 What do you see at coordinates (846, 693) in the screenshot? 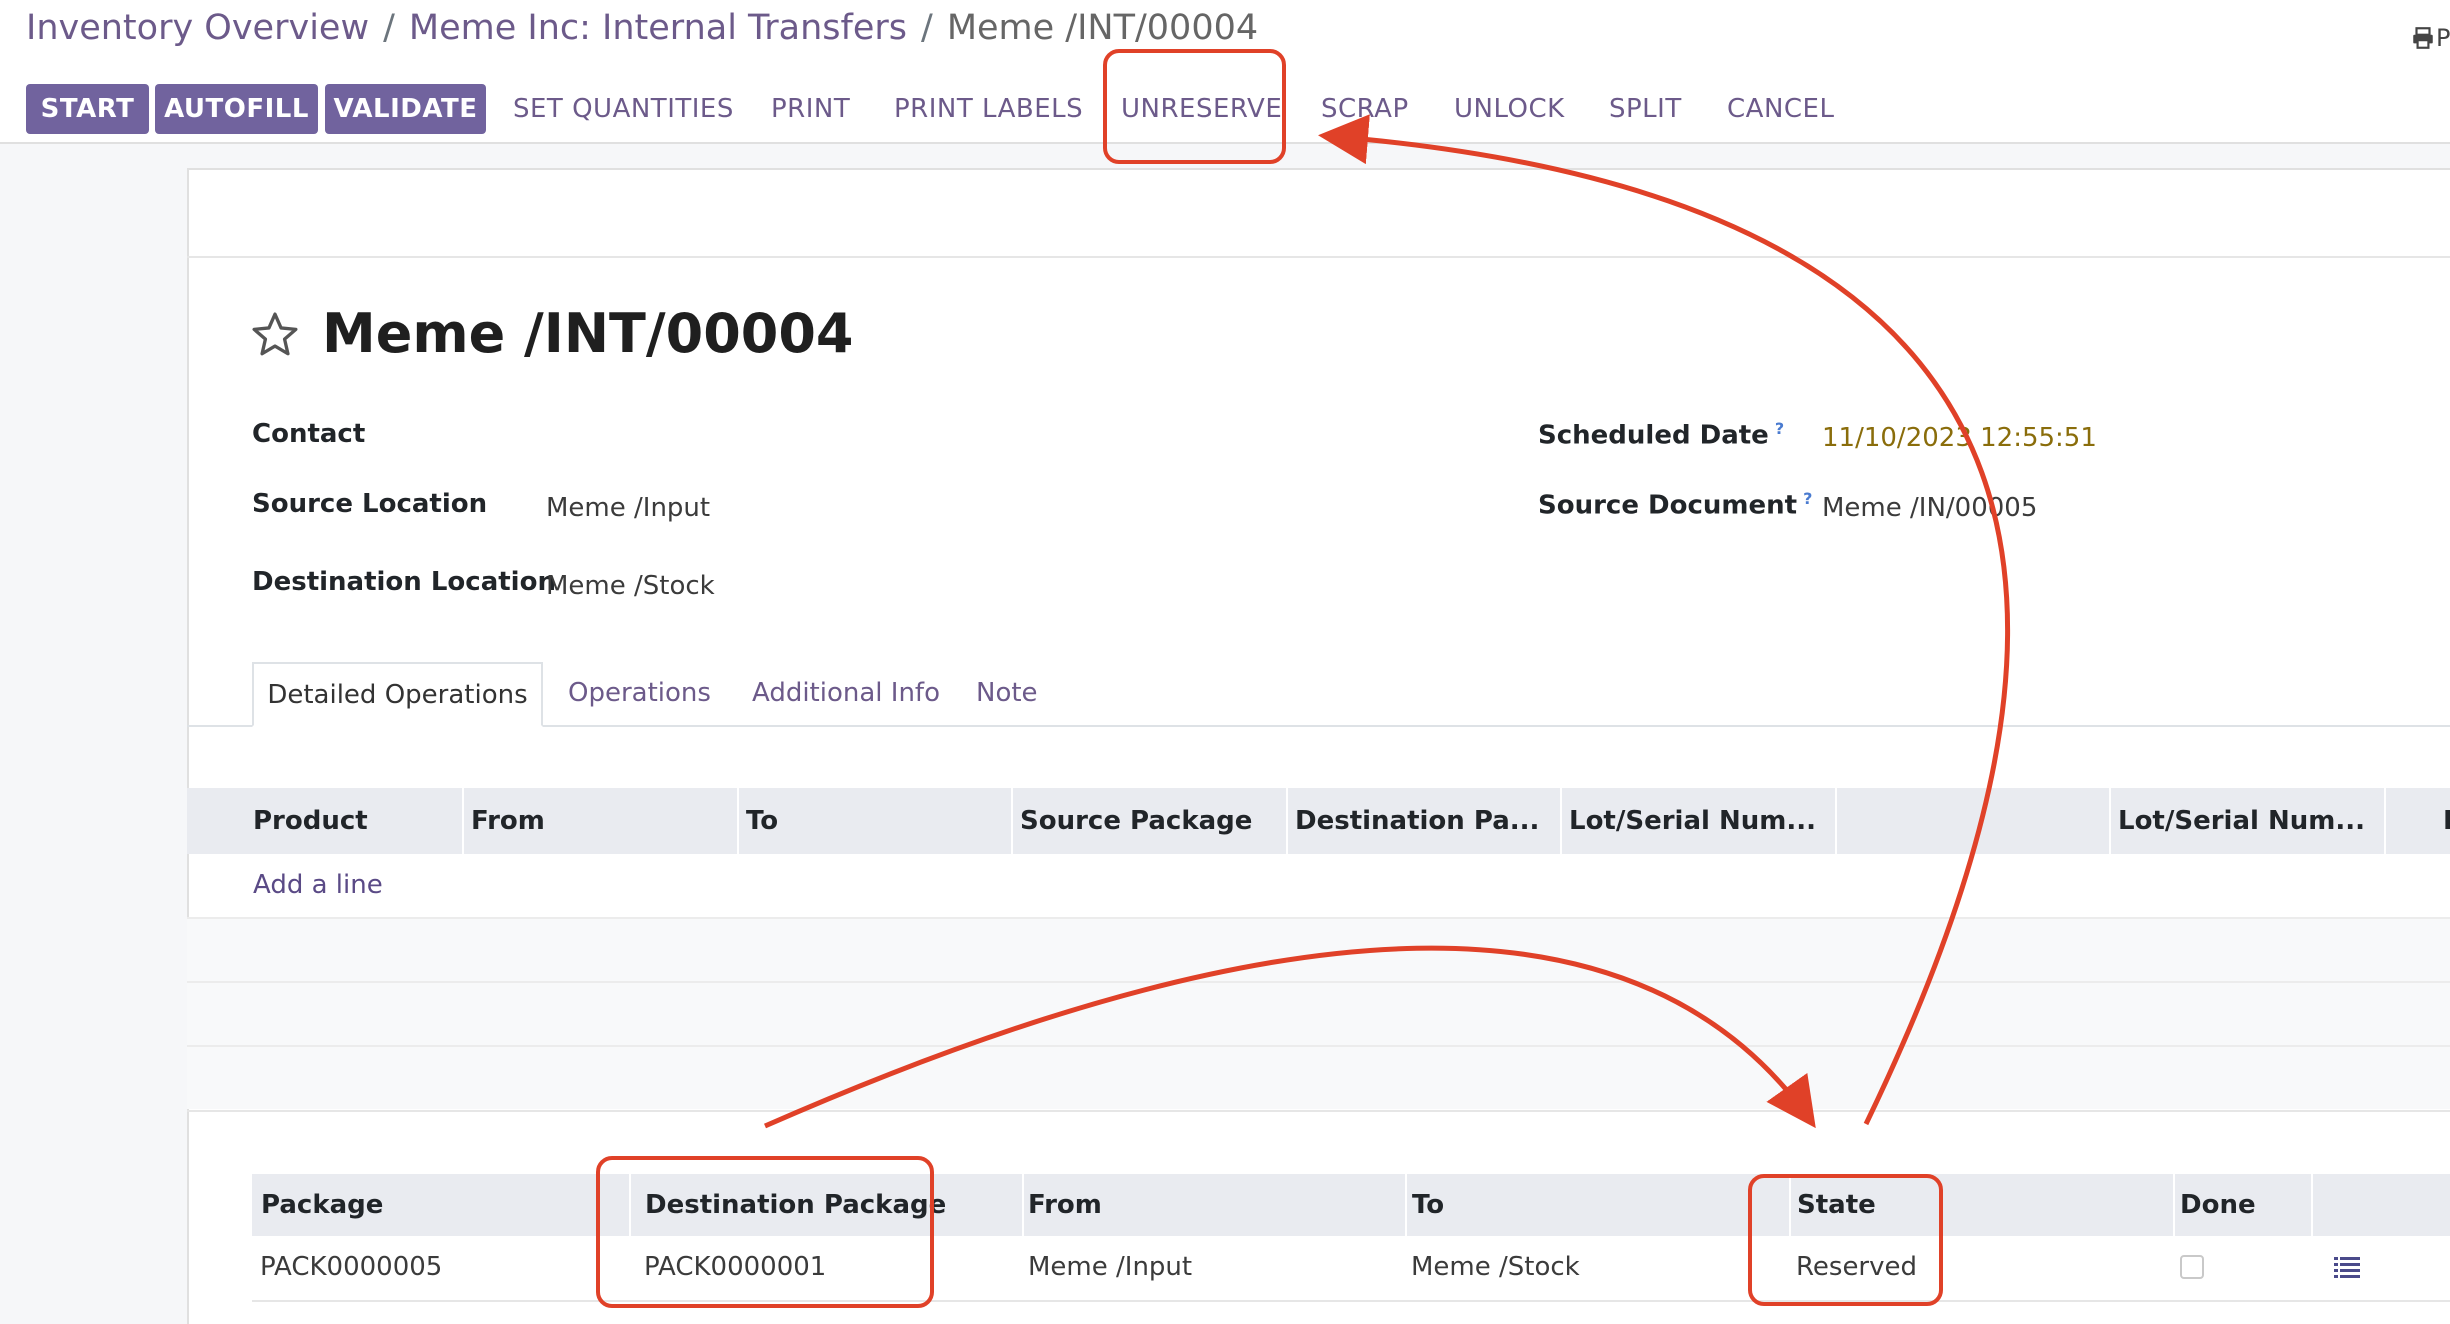
I see `tab-additional-info: Additional Info` at bounding box center [846, 693].